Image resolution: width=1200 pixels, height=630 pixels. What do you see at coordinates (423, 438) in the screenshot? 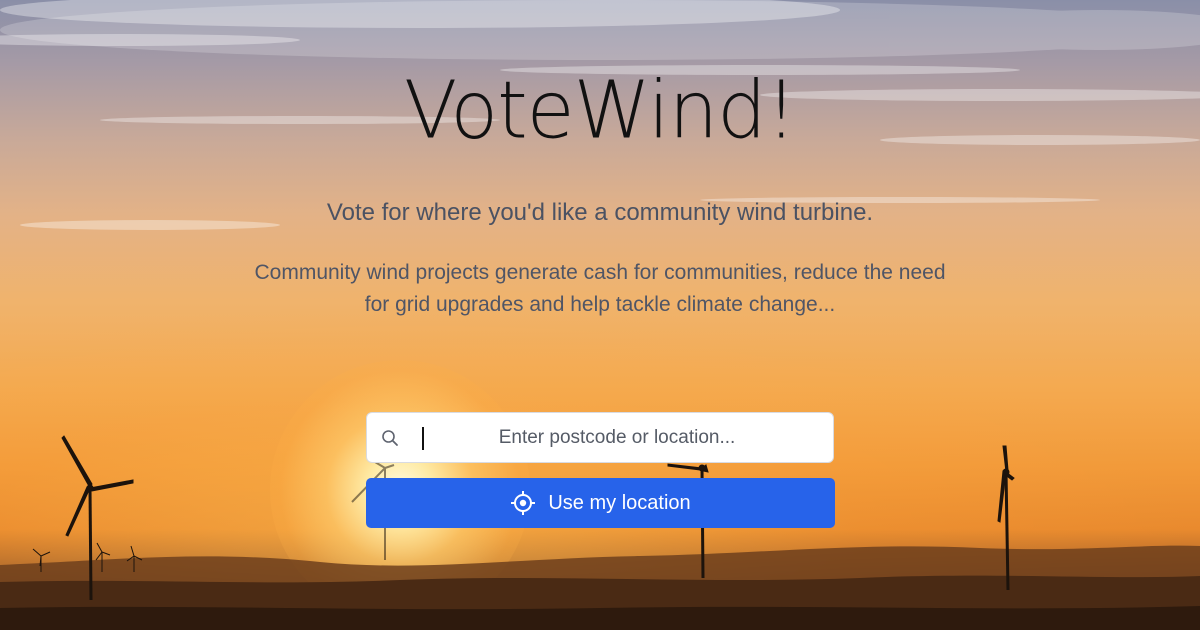
I see `text-caret` at bounding box center [423, 438].